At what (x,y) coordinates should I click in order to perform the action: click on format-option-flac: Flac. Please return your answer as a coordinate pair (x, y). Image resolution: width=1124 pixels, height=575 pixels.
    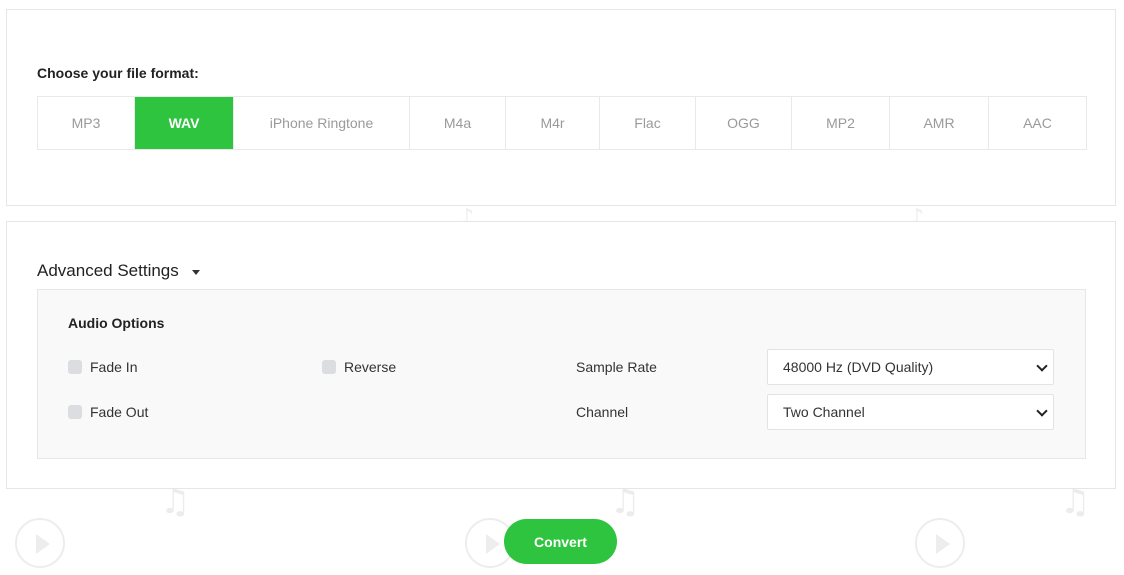
    Looking at the image, I should click on (648, 123).